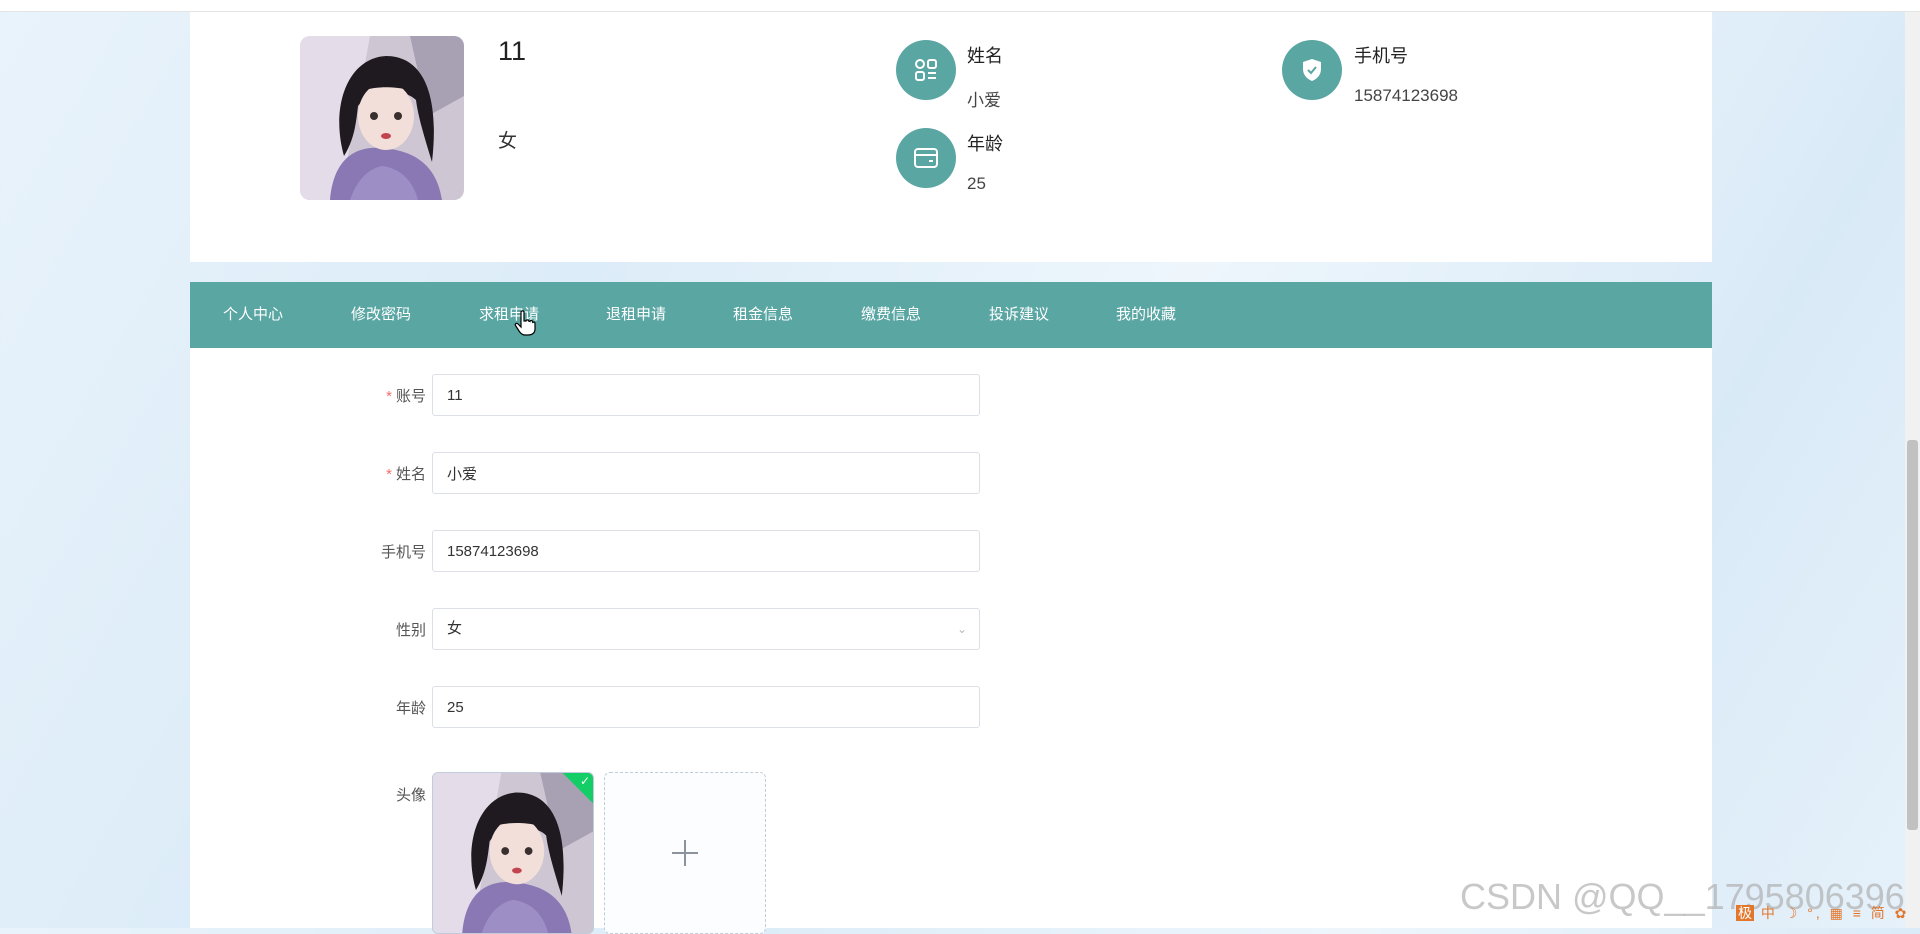 Image resolution: width=1920 pixels, height=934 pixels. I want to click on gender-label: 性别, so click(410, 630).